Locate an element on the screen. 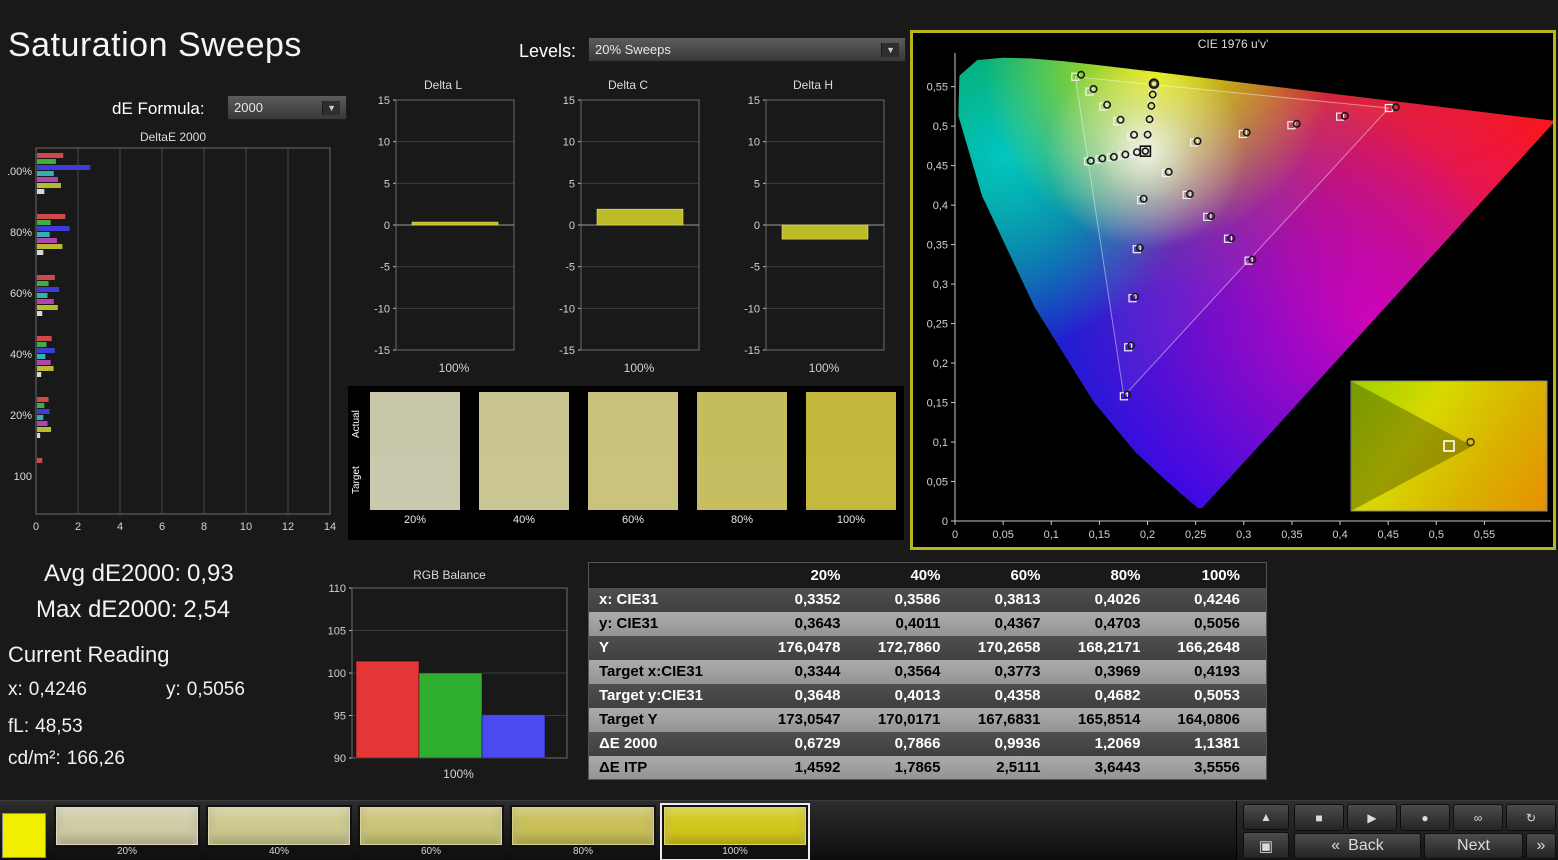  swatch-80% is located at coordinates (742, 451).